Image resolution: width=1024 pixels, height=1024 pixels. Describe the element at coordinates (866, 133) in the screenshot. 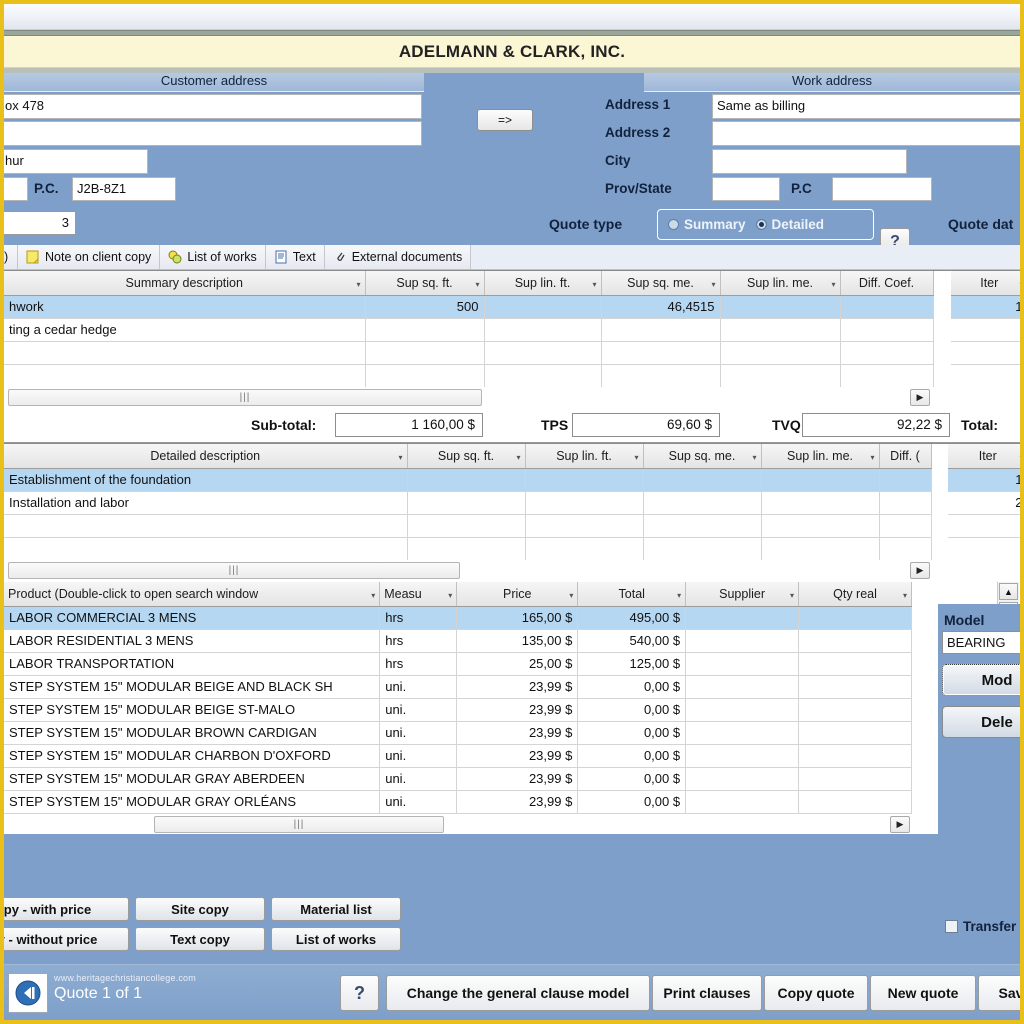

I see `work-address2-field` at that location.